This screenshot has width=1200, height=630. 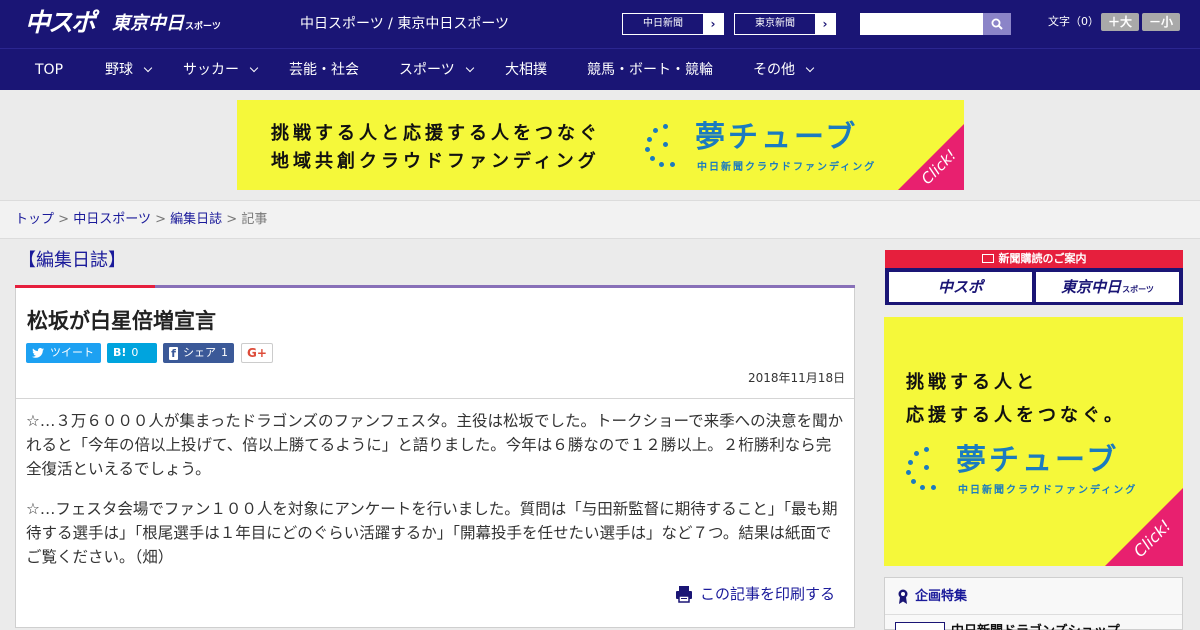 What do you see at coordinates (600, 219) in the screenshot?
I see `breadcrumb-bar: トップ > 中日スポーツ > 編集日誌 > 記事` at bounding box center [600, 219].